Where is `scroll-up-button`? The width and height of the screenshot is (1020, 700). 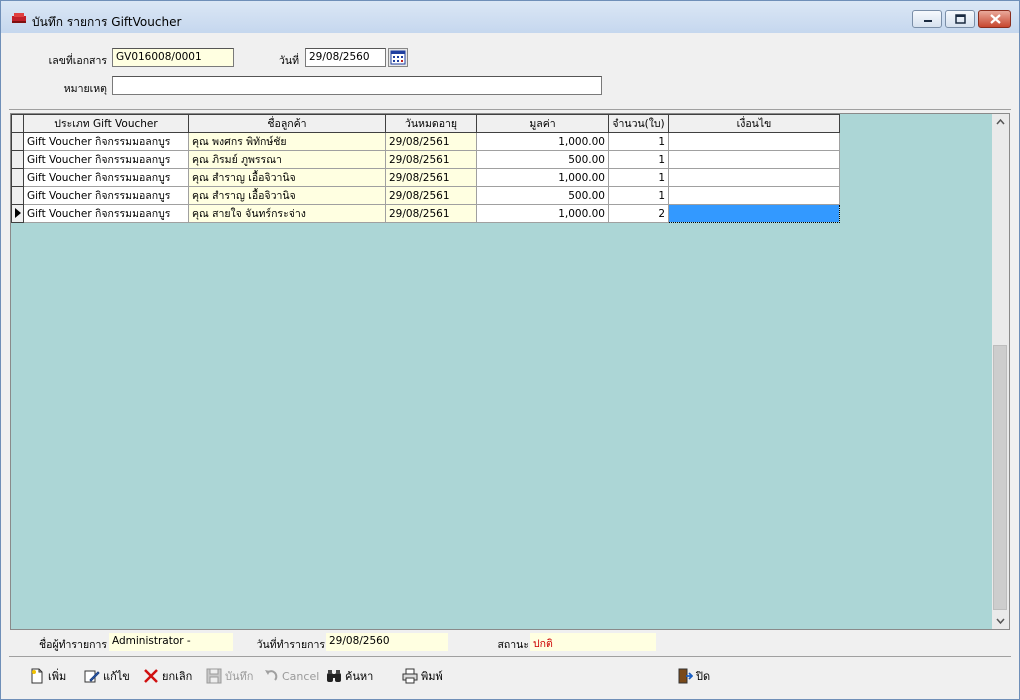 scroll-up-button is located at coordinates (1000, 122).